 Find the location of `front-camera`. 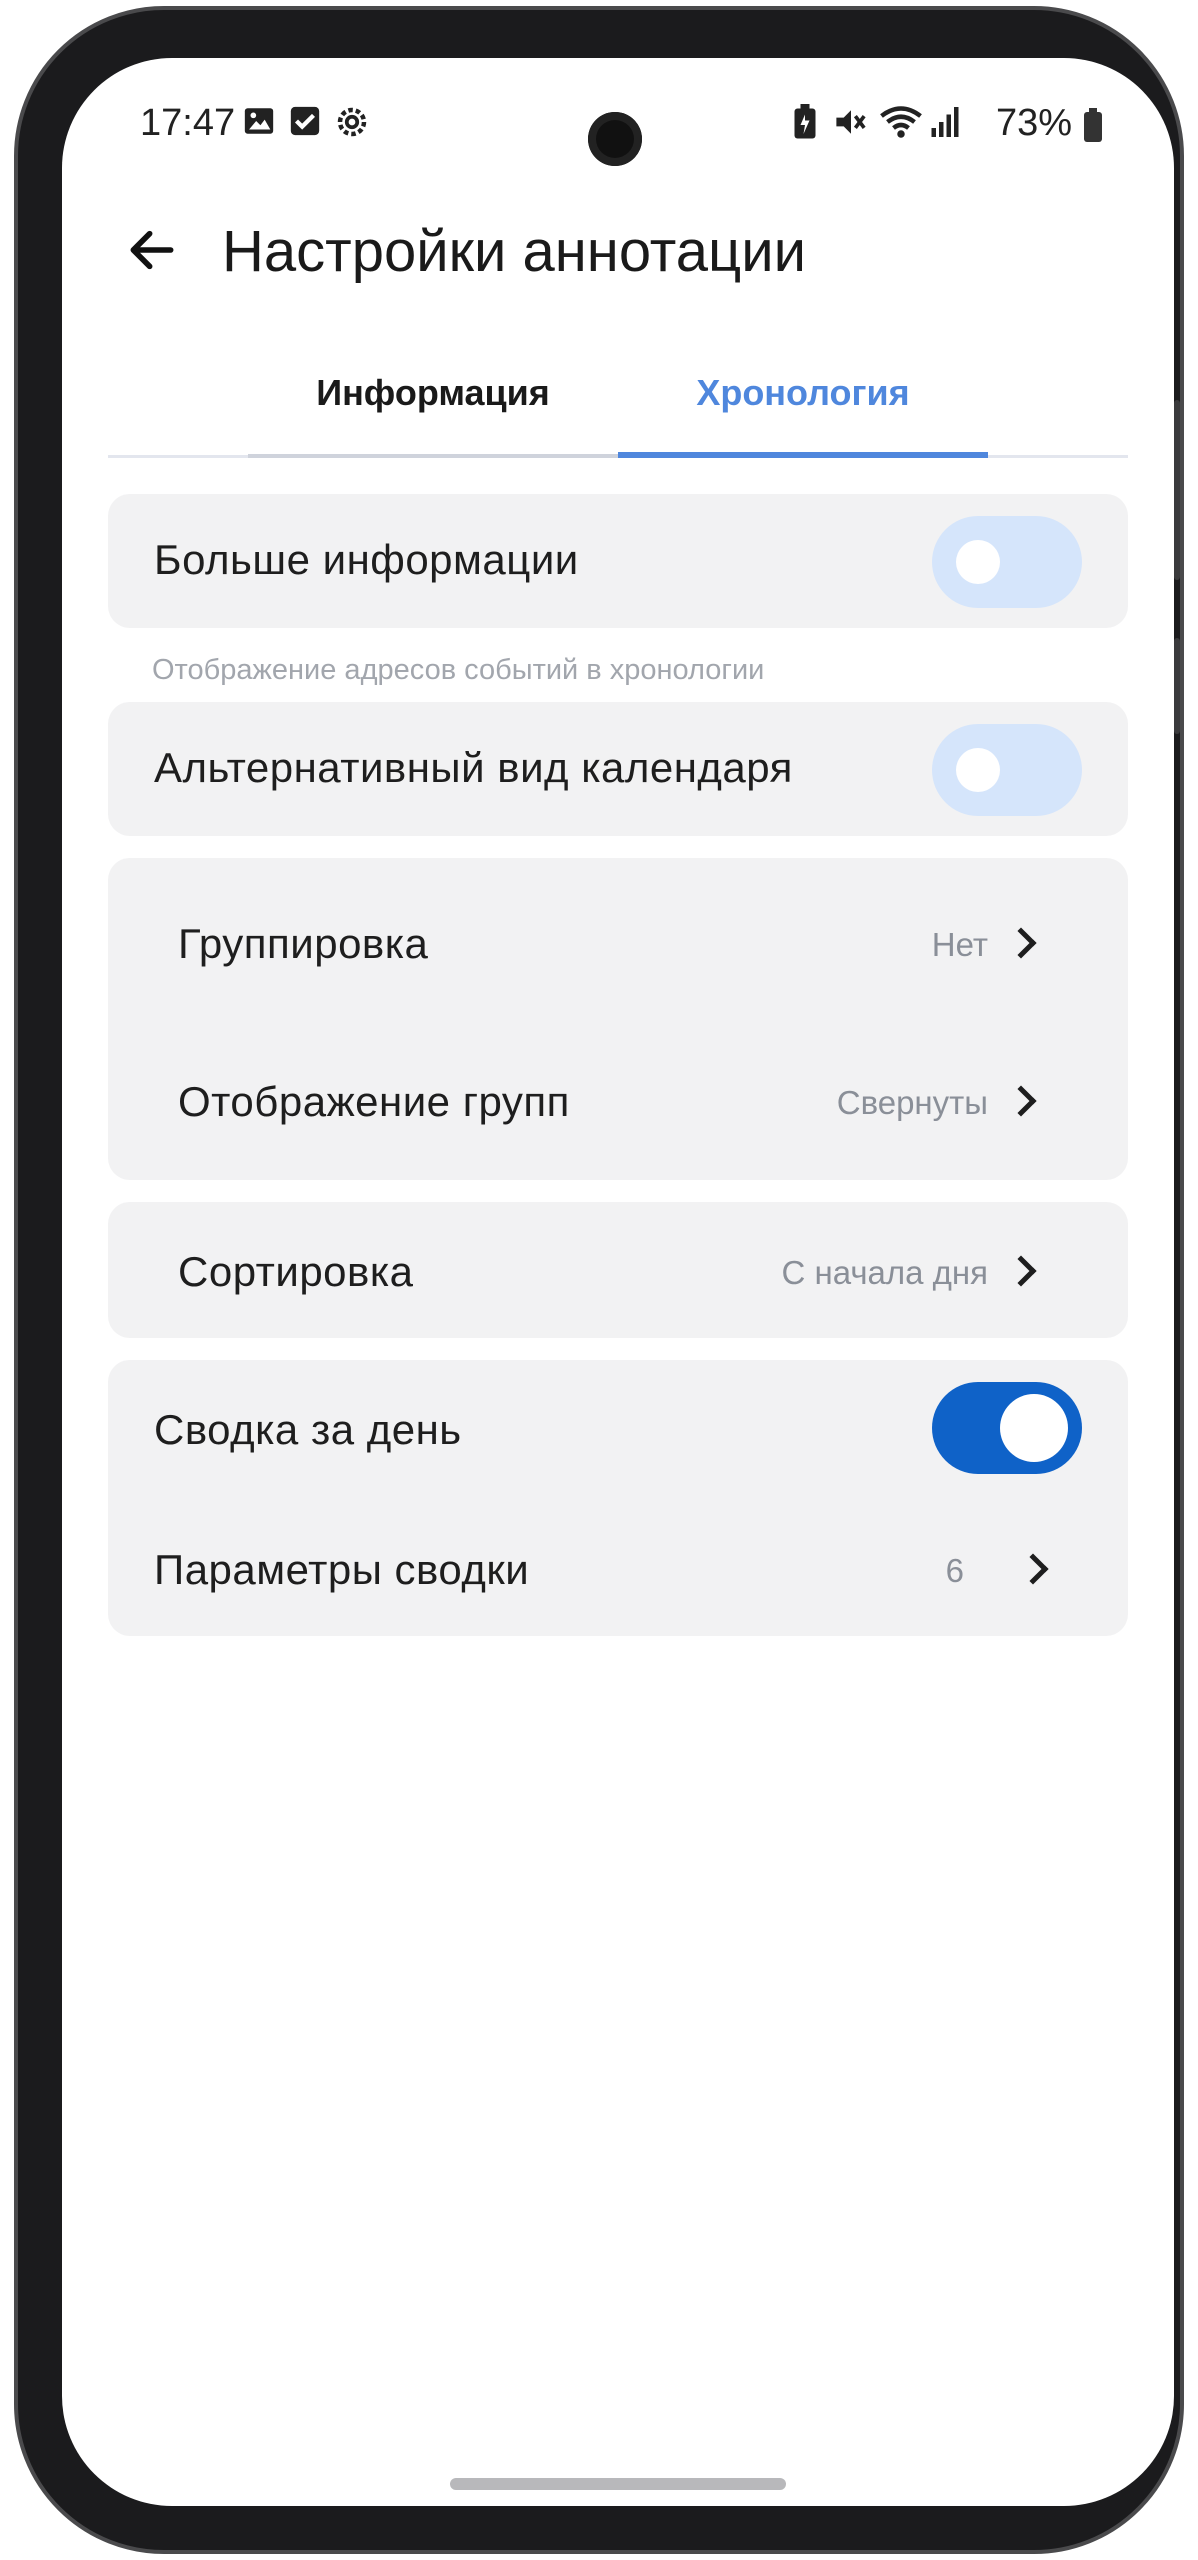

front-camera is located at coordinates (615, 139).